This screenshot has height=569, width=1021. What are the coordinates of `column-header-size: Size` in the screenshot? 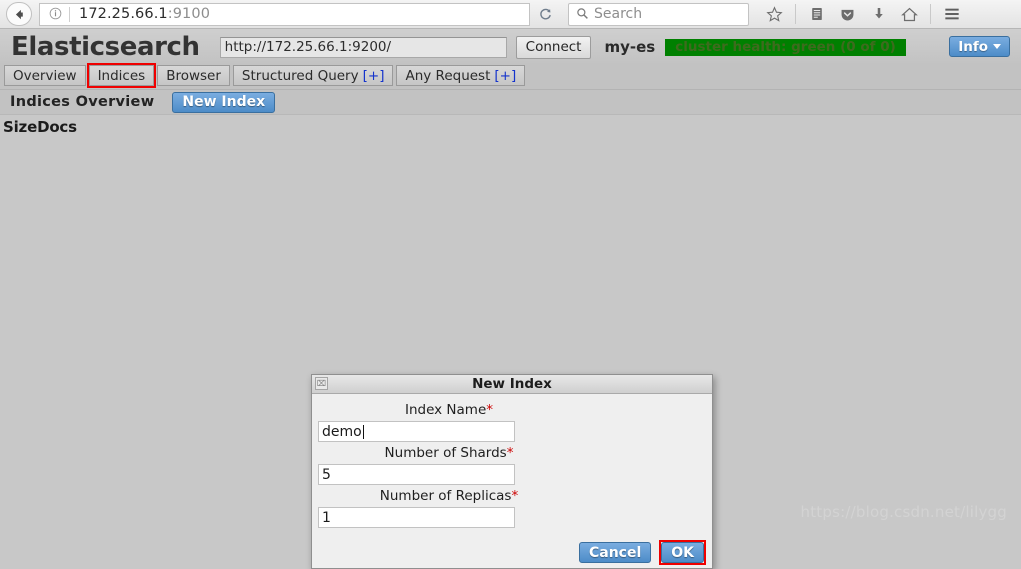 It's located at (20, 126).